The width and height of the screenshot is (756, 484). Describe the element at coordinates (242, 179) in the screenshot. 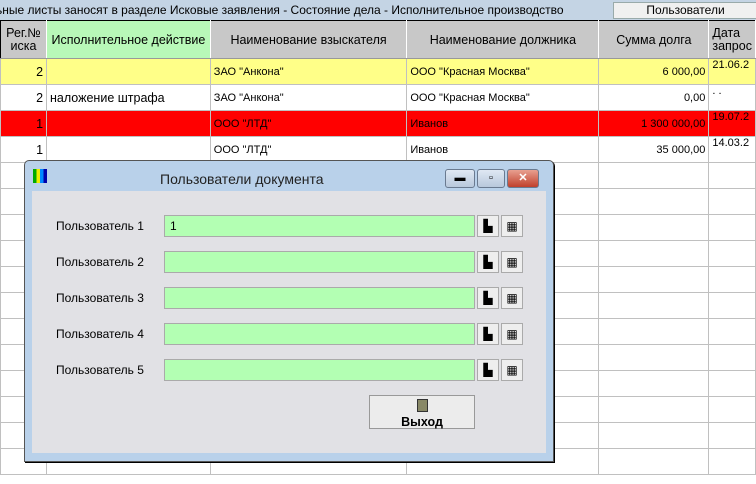

I see `dialog-title: Пользователи документа` at that location.